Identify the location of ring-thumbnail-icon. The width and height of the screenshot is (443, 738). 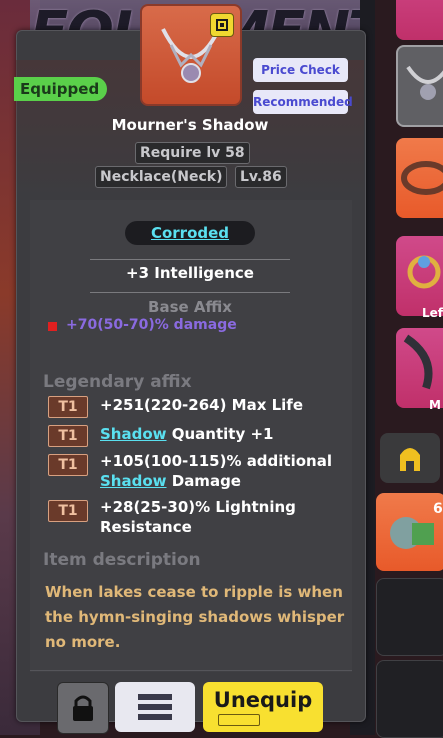
(424, 272).